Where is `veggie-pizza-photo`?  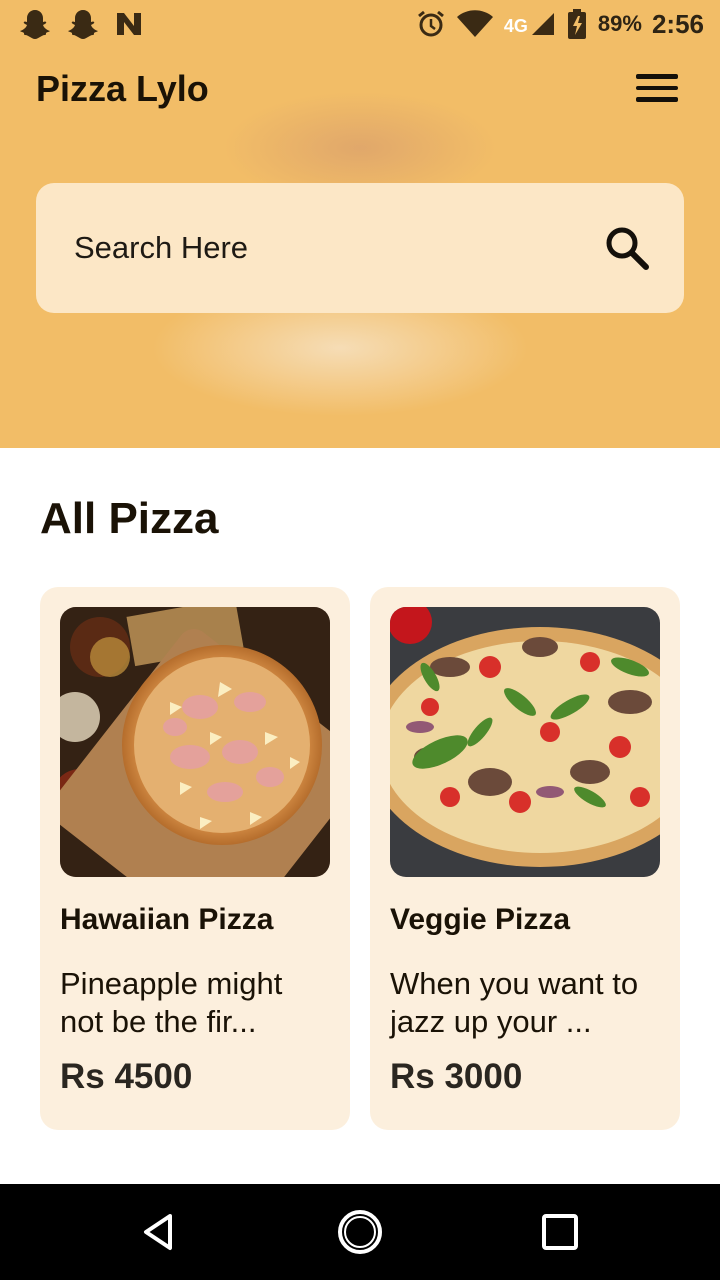
veggie-pizza-photo is located at coordinates (525, 742).